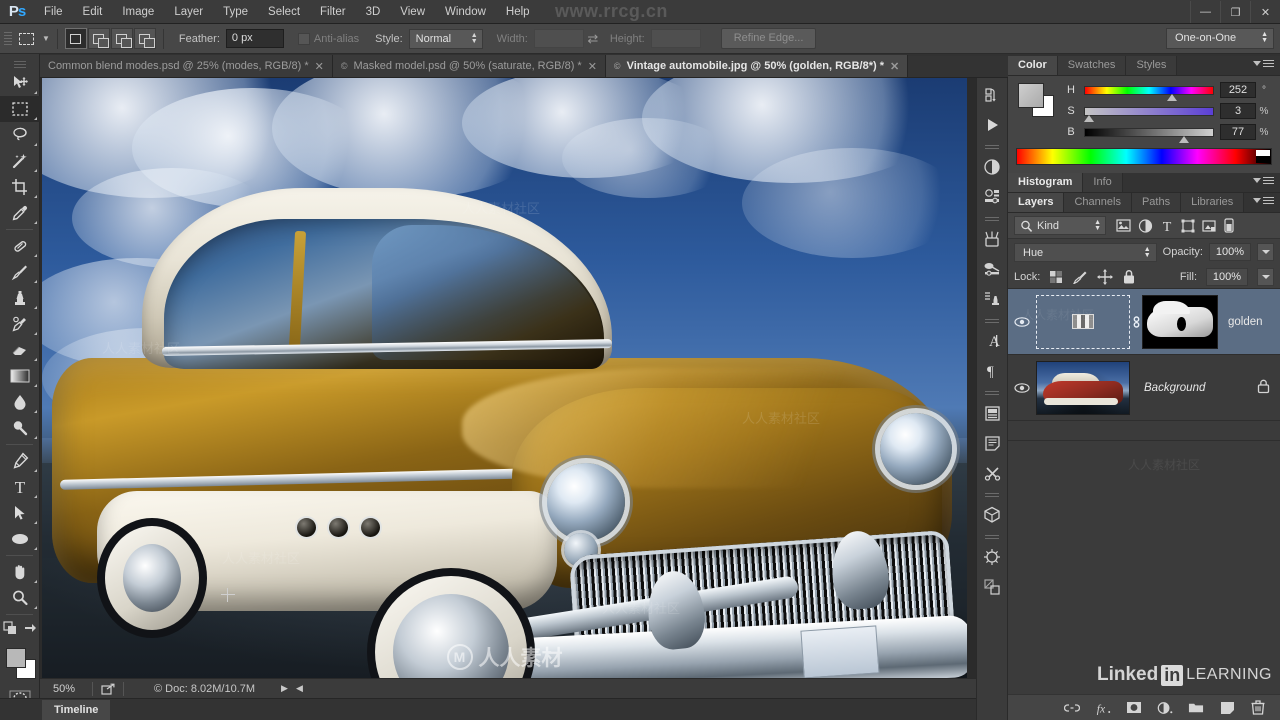 The image size is (1280, 720). What do you see at coordinates (1230, 252) in the screenshot?
I see `opacity-value: 100%` at bounding box center [1230, 252].